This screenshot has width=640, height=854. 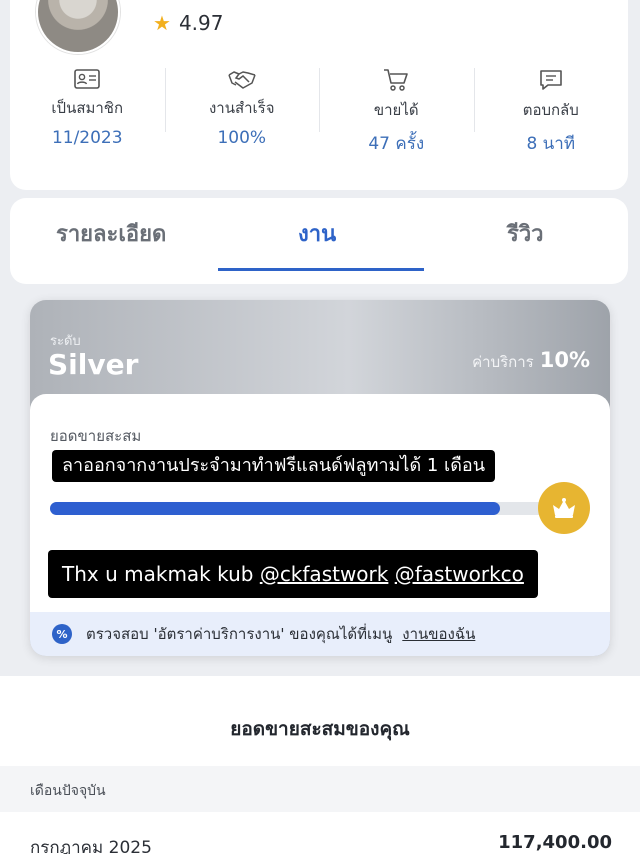 What do you see at coordinates (564, 360) in the screenshot?
I see `service-fee-value: 10%` at bounding box center [564, 360].